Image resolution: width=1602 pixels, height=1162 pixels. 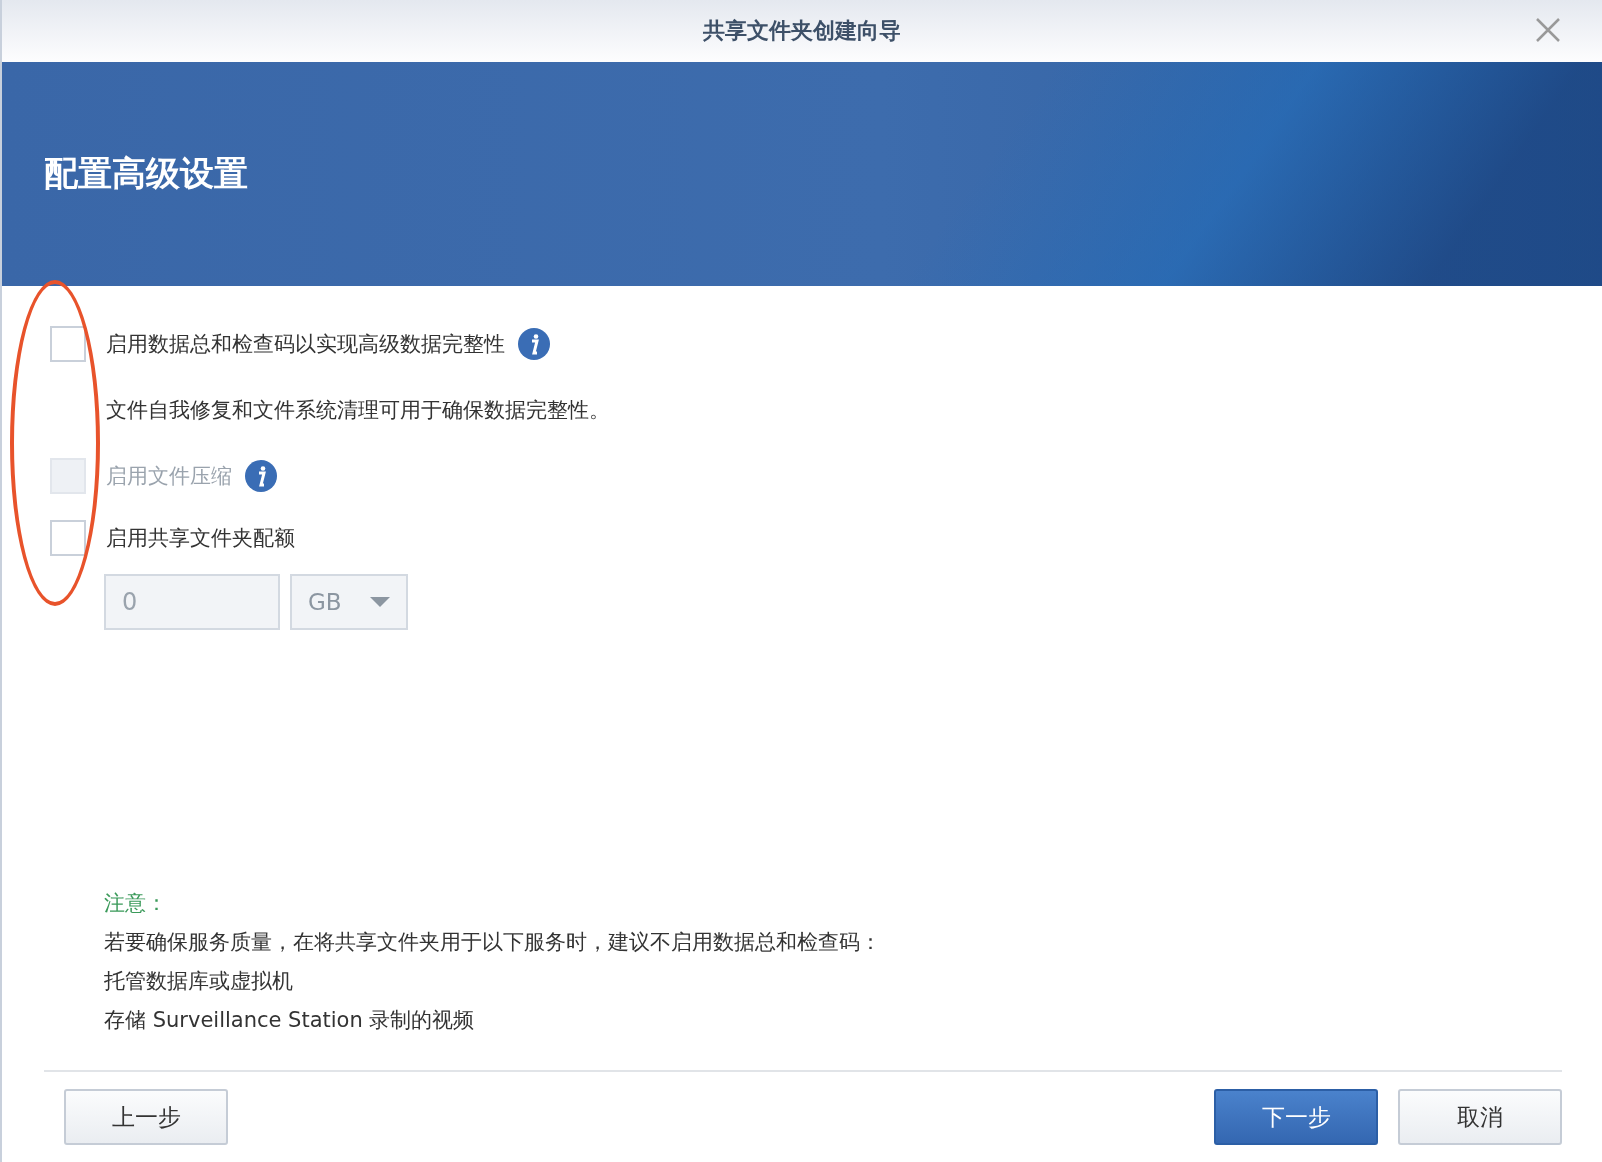 I want to click on dialog-button: 取消, so click(x=1480, y=1117).